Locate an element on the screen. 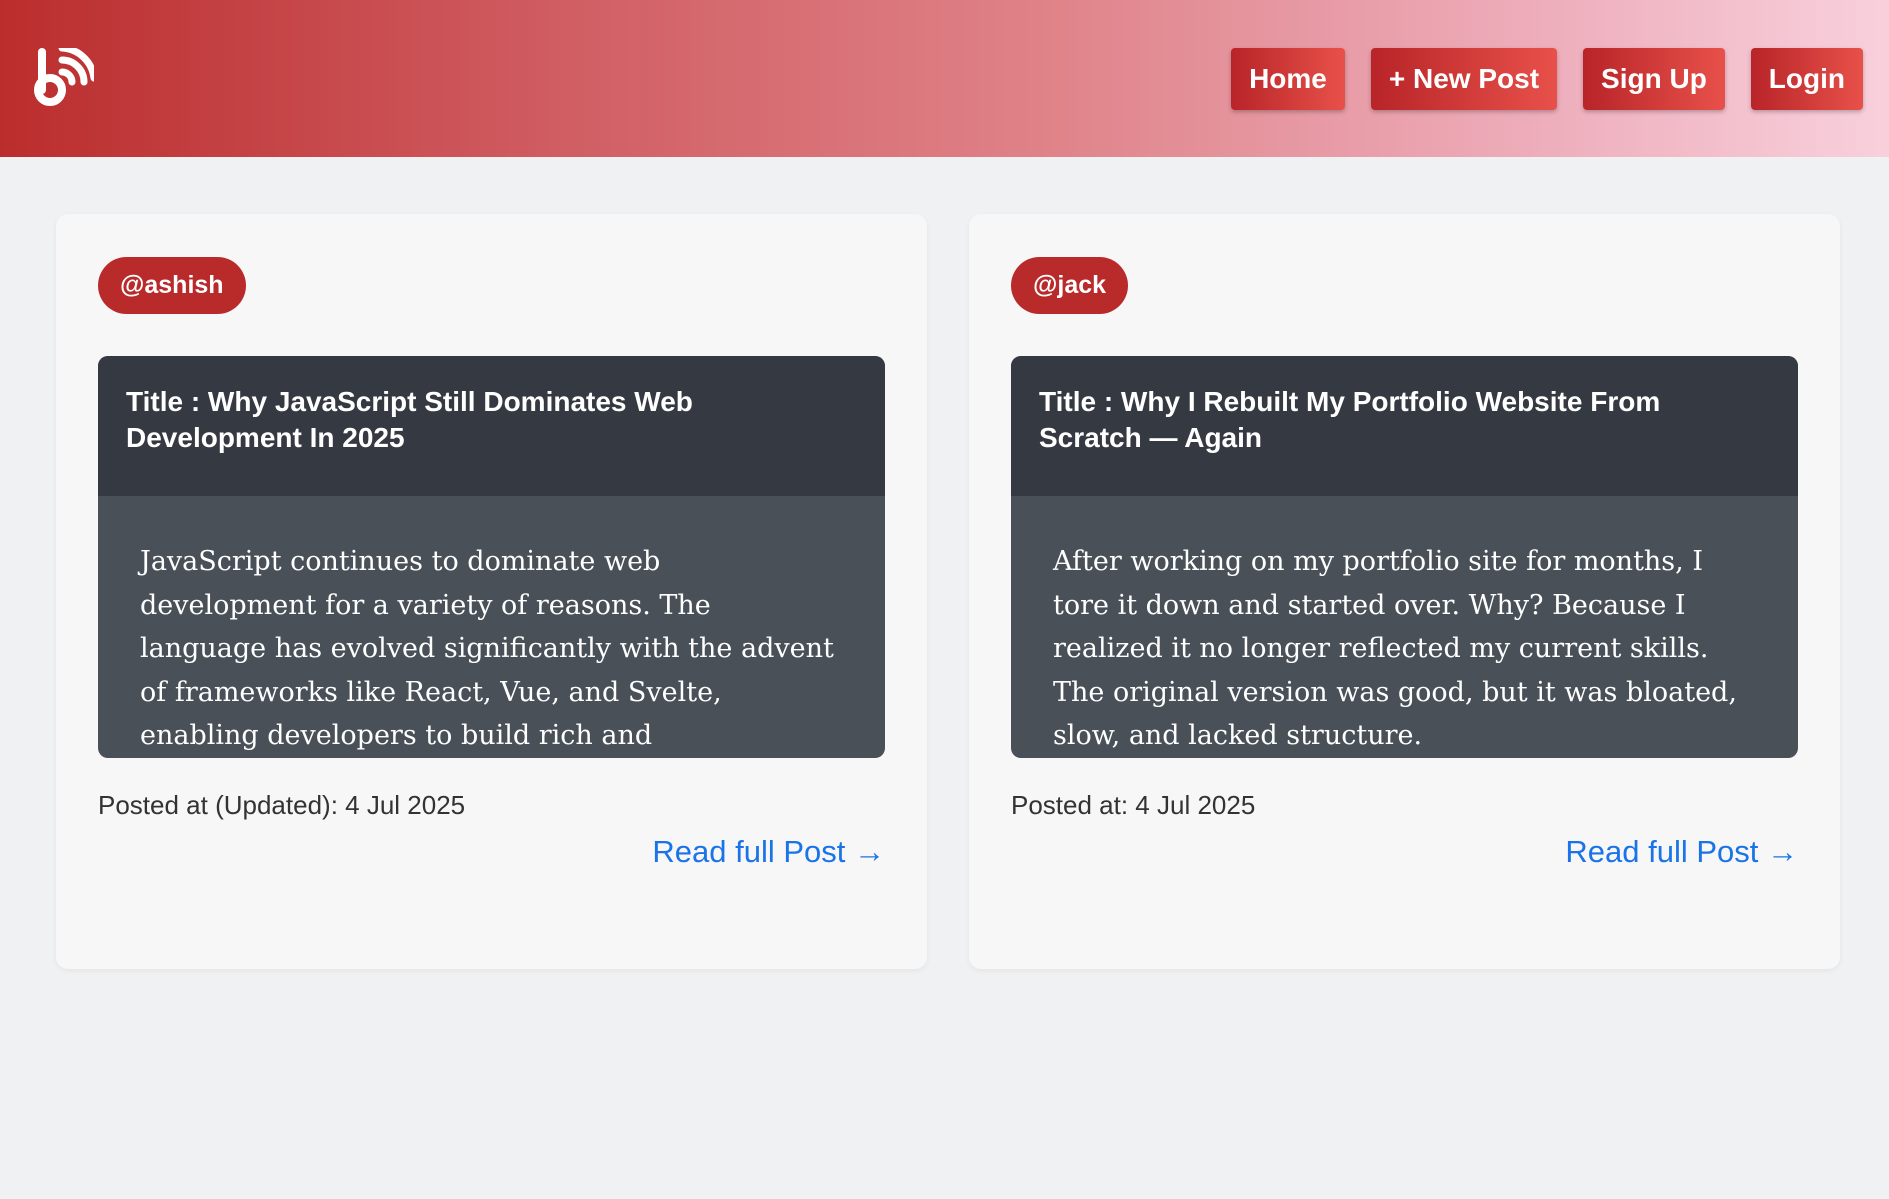  app-header: Home + New Post Sign Up Login is located at coordinates (944, 78).